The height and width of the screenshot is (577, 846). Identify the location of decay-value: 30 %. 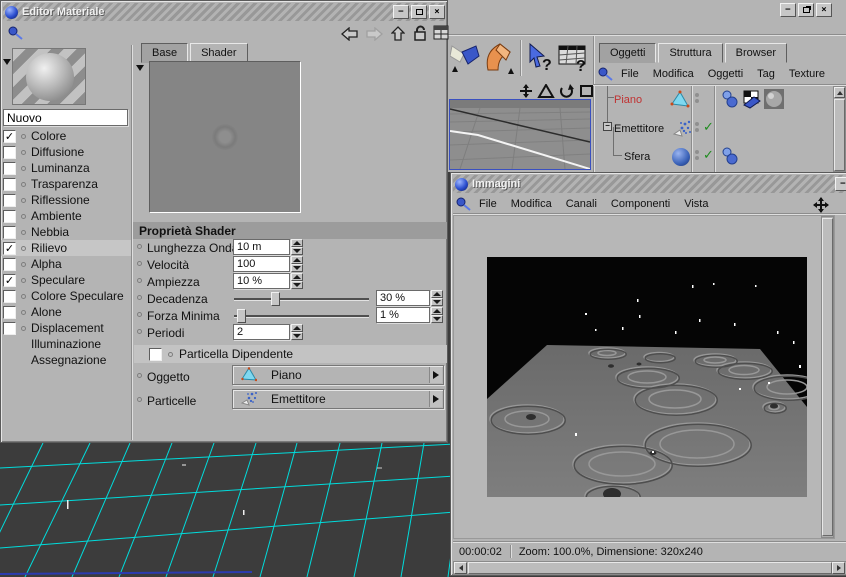
(403, 298).